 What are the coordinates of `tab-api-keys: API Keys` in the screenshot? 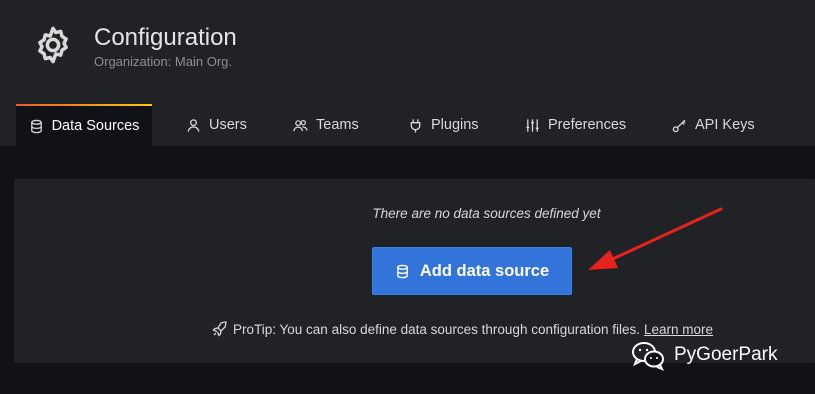 It's located at (713, 125).